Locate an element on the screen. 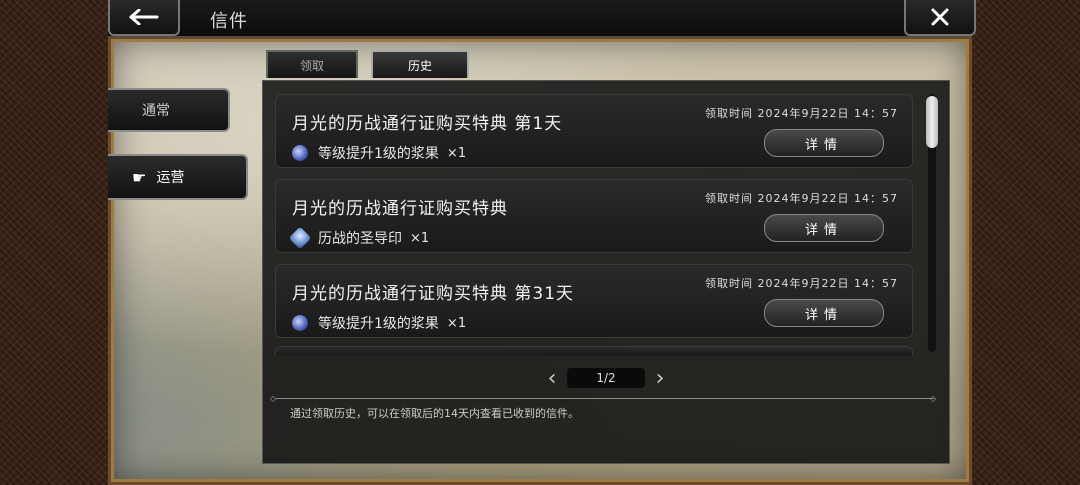  side-tab-label: 通常 is located at coordinates (156, 111).